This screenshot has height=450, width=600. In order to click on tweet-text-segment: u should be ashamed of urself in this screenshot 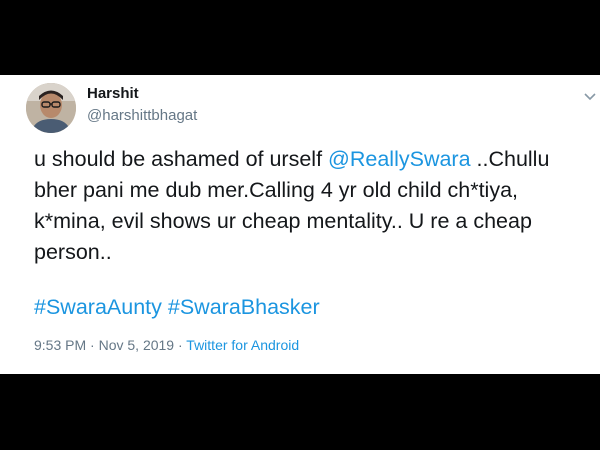, I will do `click(181, 159)`.